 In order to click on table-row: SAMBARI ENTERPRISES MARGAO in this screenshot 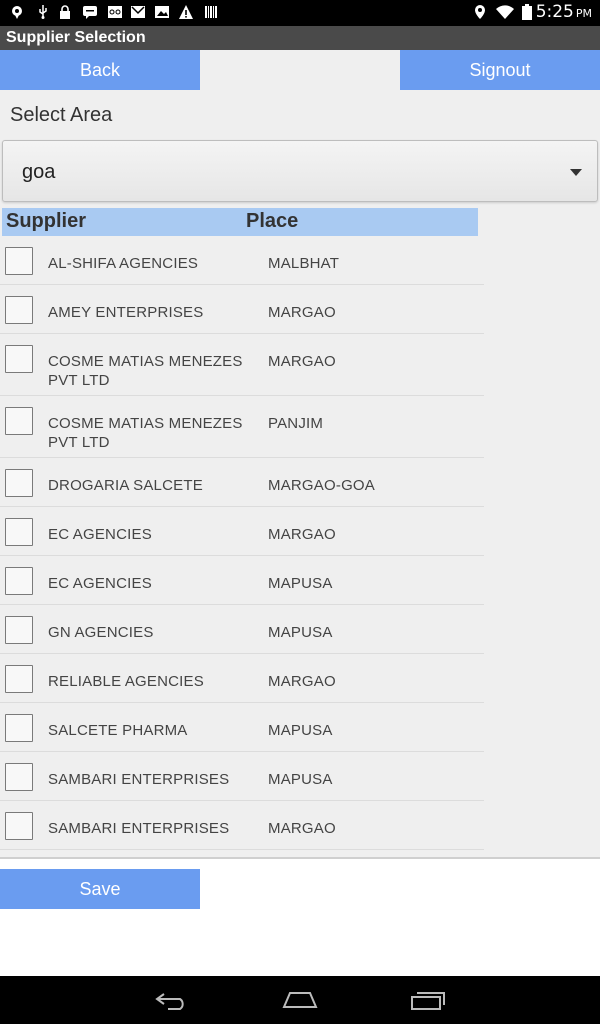, I will do `click(242, 825)`.